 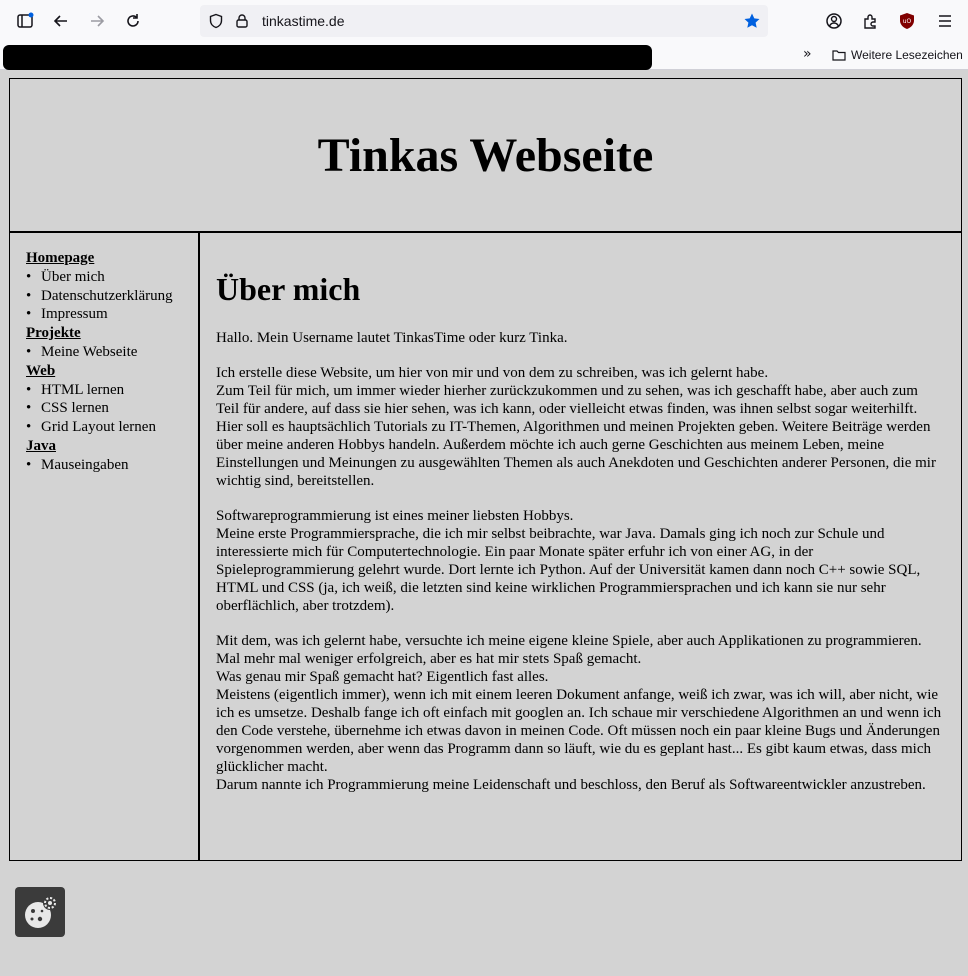 I want to click on nav-list-homepage: Über mich Datenschutzerklärung Impressum, so click(x=112, y=296).